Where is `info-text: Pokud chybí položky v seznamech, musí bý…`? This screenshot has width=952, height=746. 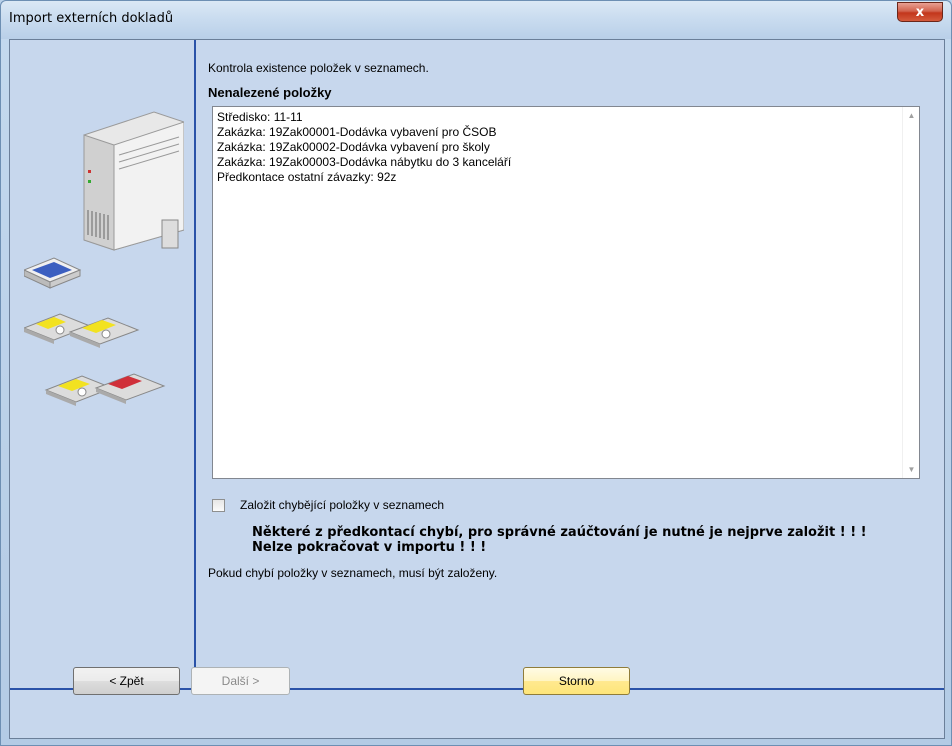
info-text: Pokud chybí položky v seznamech, musí bý… is located at coordinates (353, 573).